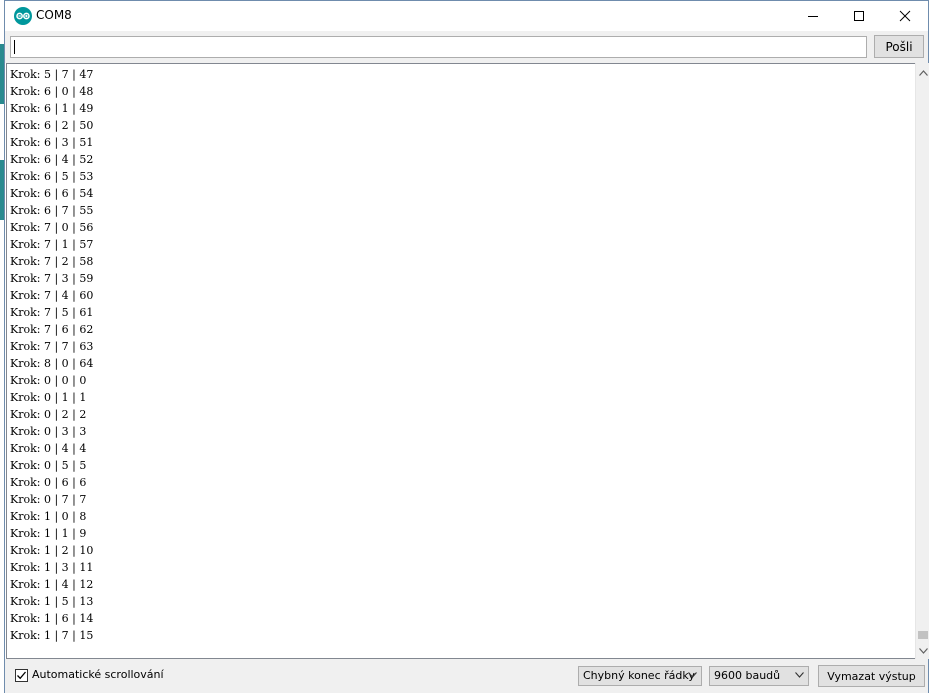 The image size is (931, 695). What do you see at coordinates (52, 618) in the screenshot?
I see `output-line: Krok: 1 | 6 | 14` at bounding box center [52, 618].